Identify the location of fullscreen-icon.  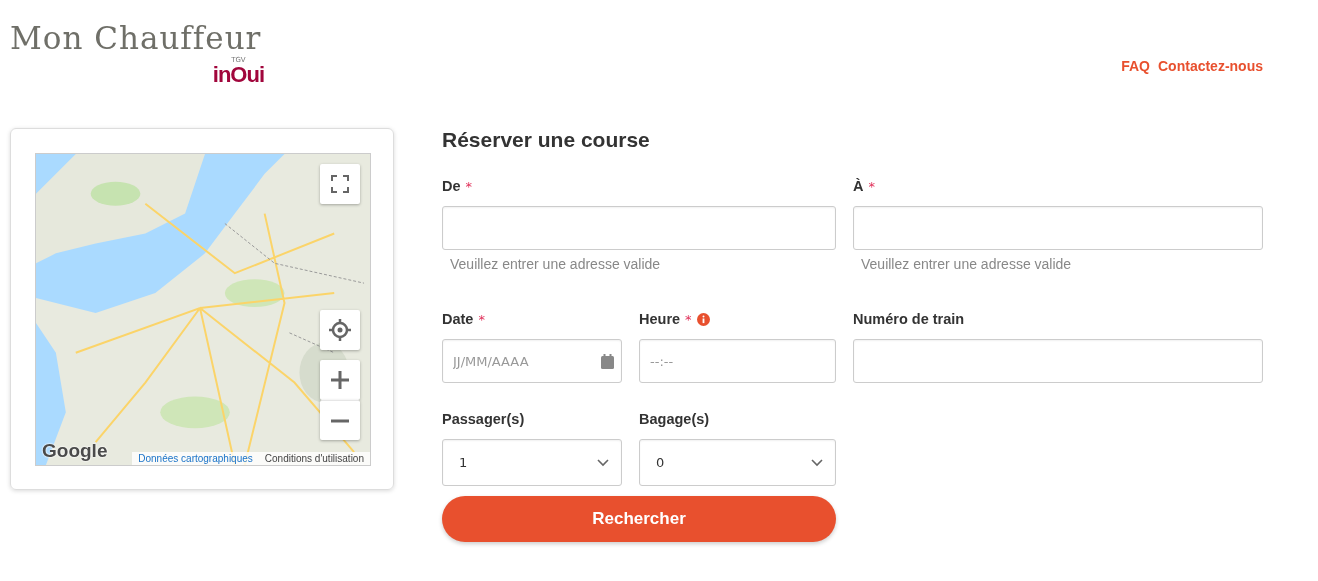
(340, 184).